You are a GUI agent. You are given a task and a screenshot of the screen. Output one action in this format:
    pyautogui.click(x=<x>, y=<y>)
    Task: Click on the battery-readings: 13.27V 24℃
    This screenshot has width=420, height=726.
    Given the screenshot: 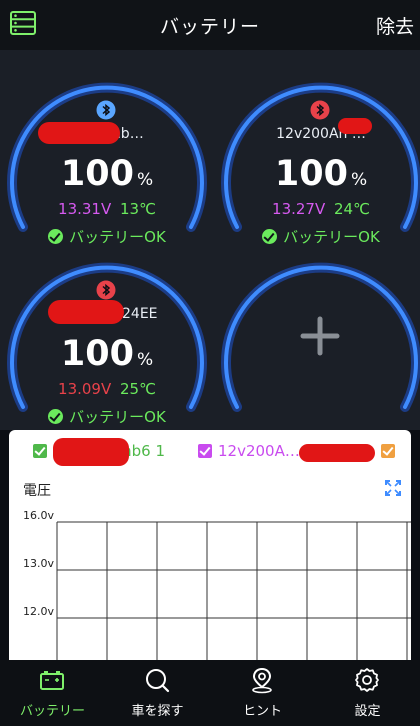 What is the action you would take?
    pyautogui.click(x=318, y=209)
    